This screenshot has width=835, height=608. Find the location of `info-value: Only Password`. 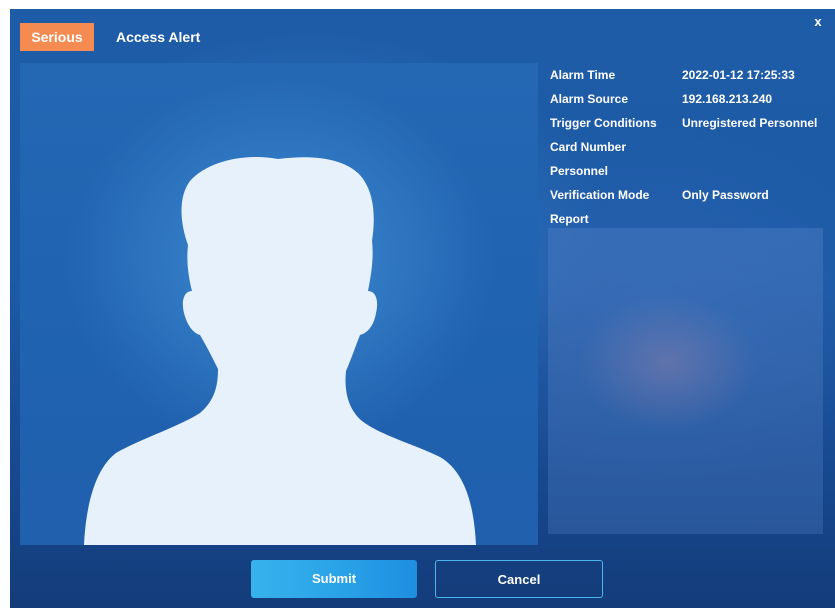

info-value: Only Password is located at coordinates (725, 195).